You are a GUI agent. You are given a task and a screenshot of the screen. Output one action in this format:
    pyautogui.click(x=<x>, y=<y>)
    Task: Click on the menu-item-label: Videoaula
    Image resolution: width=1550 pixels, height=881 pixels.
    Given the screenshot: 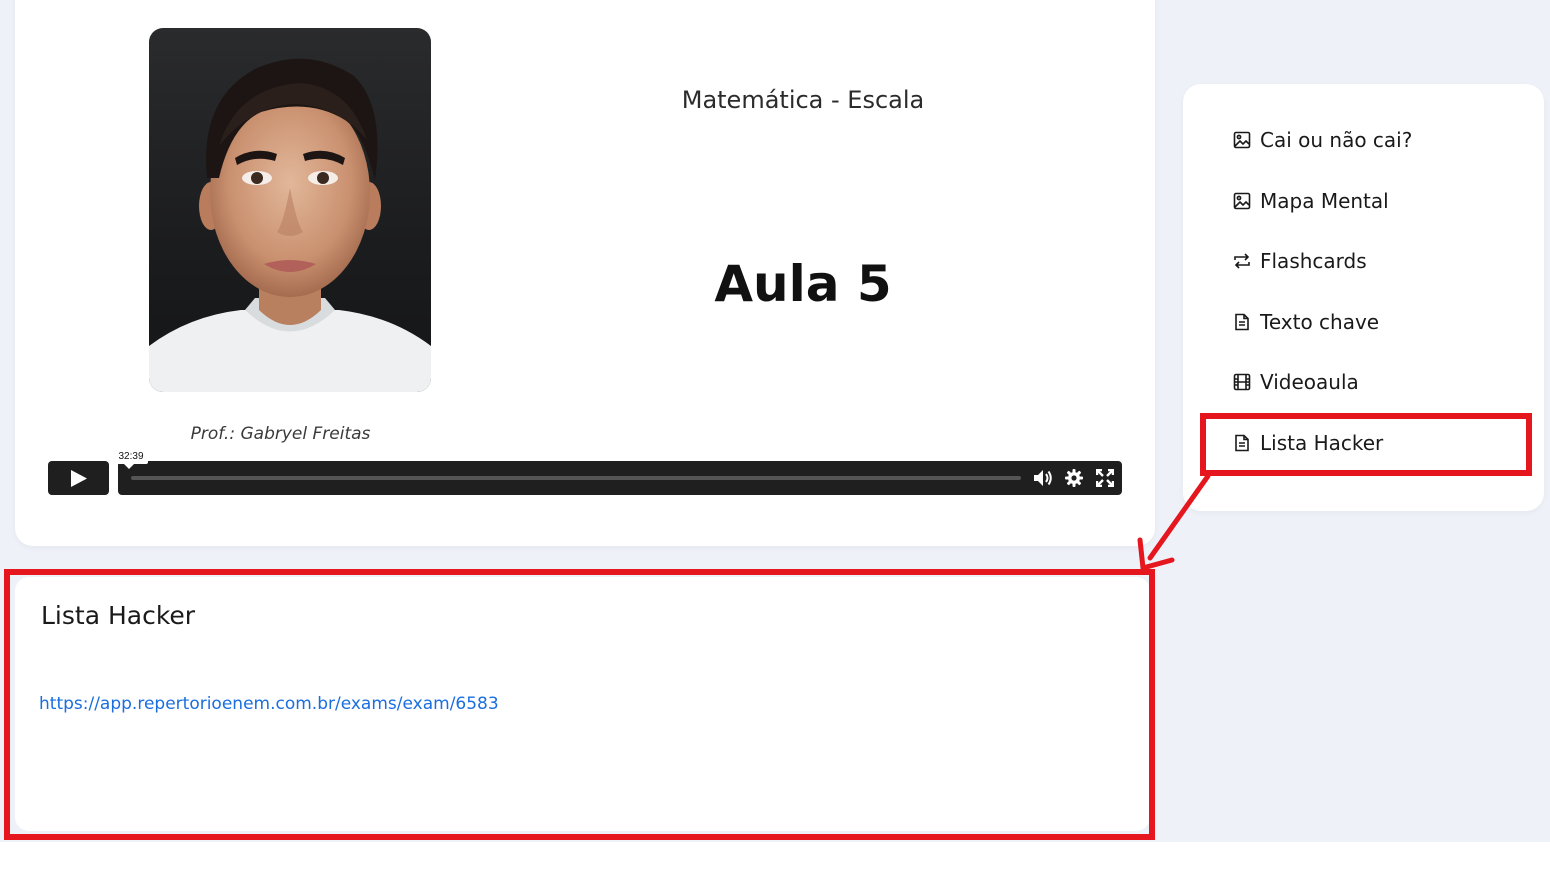 What is the action you would take?
    pyautogui.click(x=1309, y=382)
    